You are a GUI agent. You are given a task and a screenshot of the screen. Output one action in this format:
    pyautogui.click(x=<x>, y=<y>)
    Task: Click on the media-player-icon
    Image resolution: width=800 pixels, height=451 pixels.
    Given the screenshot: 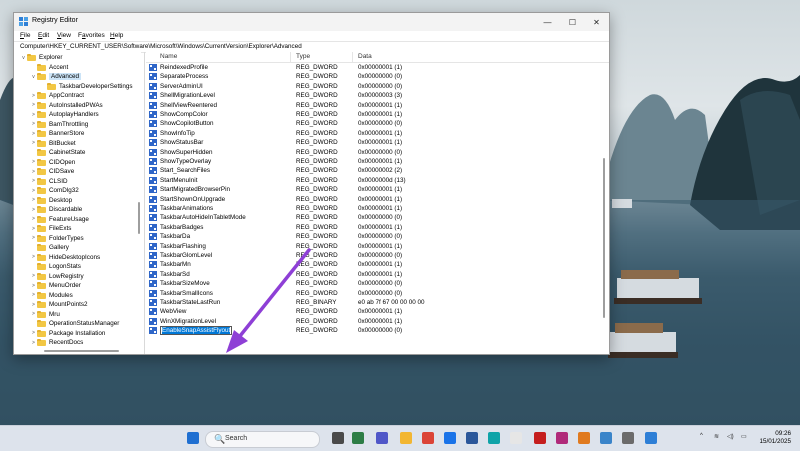 What is the action you would take?
    pyautogui.click(x=584, y=438)
    